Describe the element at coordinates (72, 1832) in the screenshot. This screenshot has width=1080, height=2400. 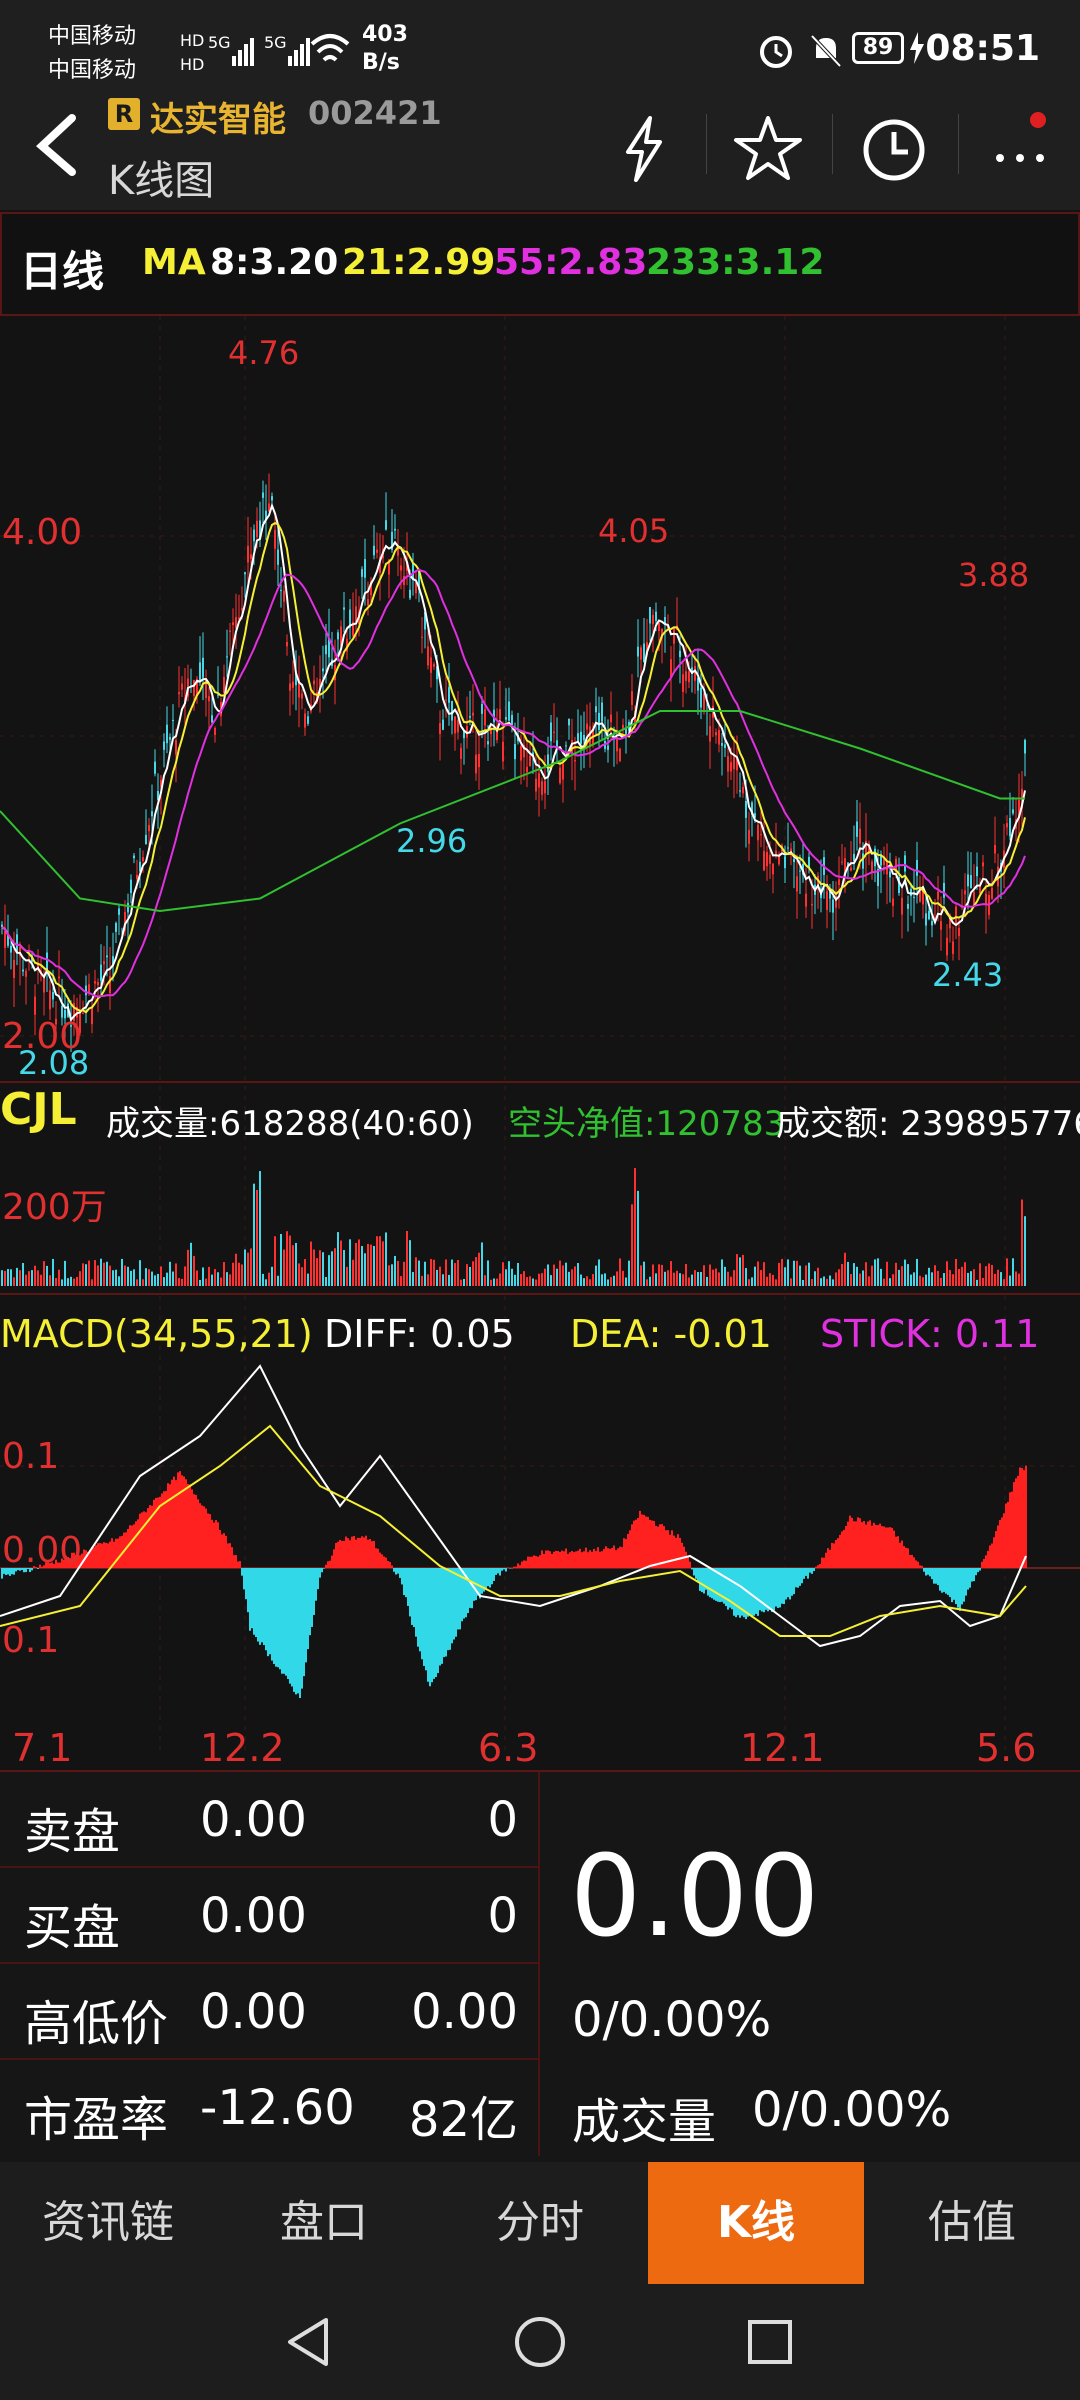
I see `quote-label: 卖盘` at that location.